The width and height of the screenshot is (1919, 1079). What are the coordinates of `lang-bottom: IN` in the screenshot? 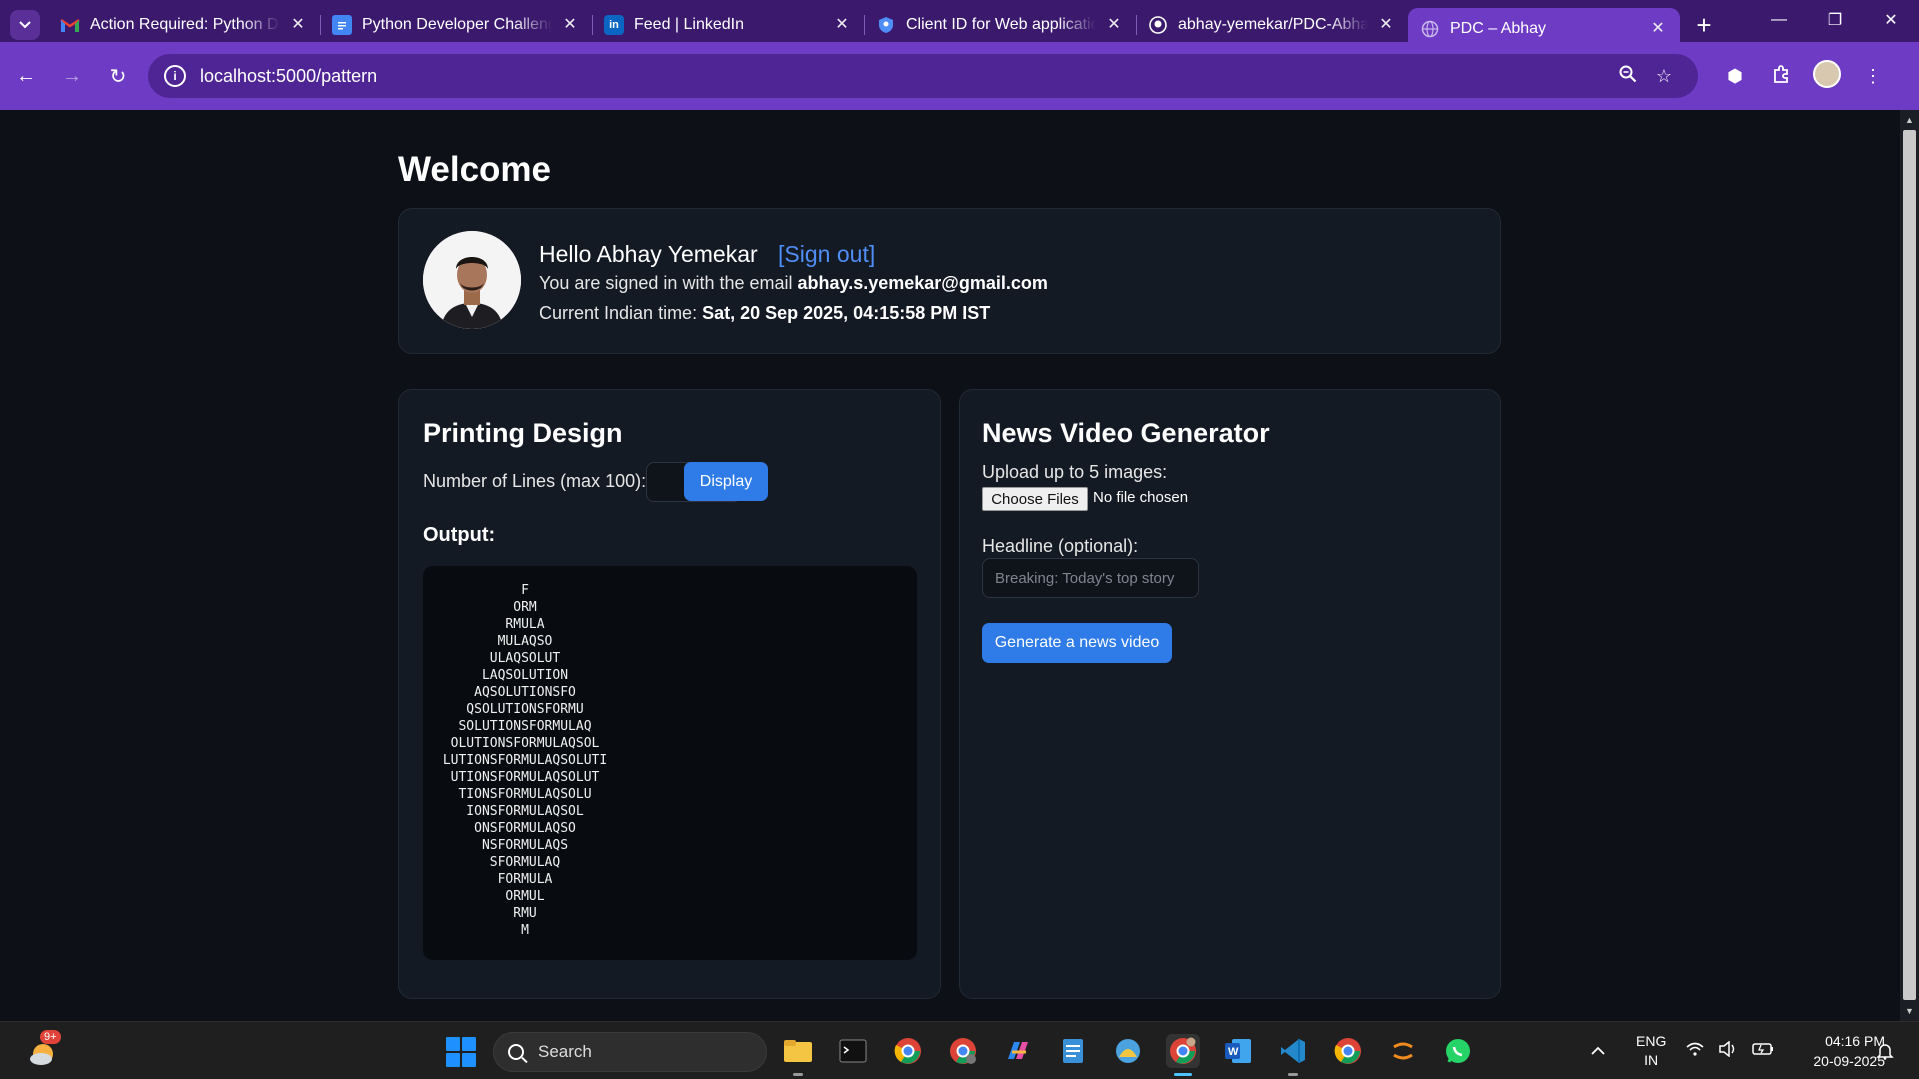 It's located at (1651, 1060).